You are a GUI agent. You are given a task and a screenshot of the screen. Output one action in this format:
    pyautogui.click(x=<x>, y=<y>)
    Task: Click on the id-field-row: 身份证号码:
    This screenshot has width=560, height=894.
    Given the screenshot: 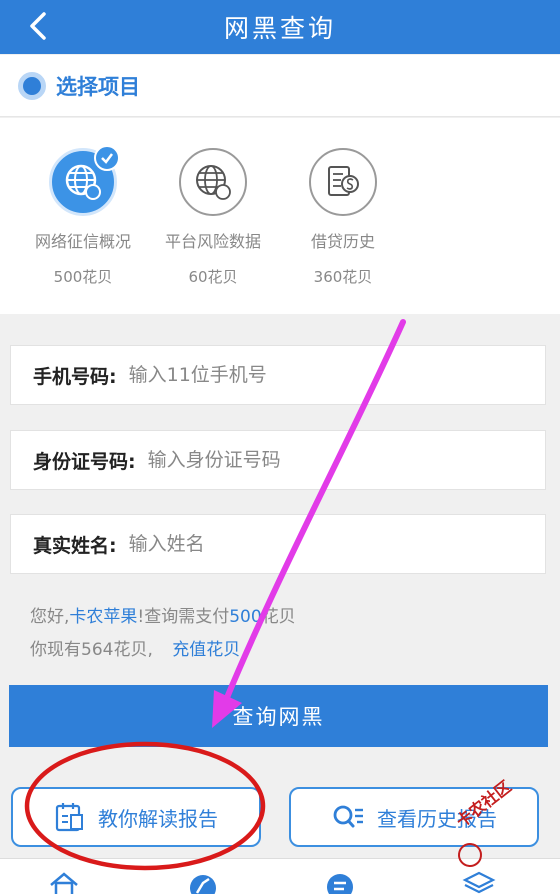 What is the action you would take?
    pyautogui.click(x=278, y=460)
    